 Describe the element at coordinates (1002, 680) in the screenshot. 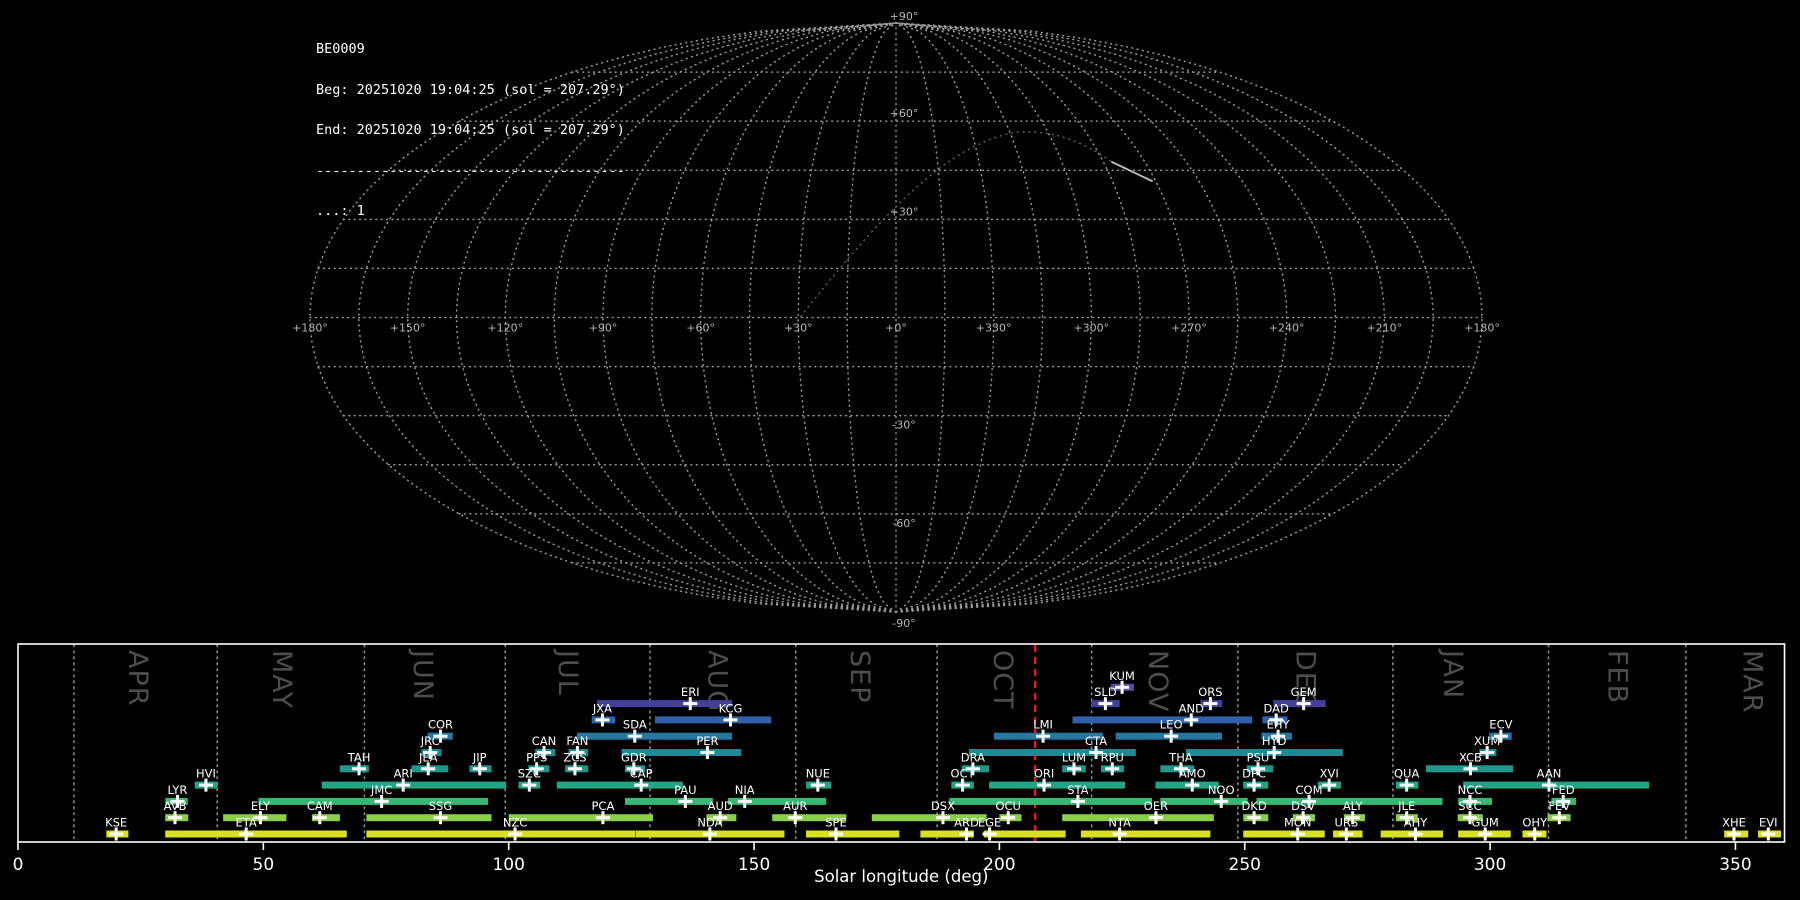

I see `month-label: OCT` at that location.